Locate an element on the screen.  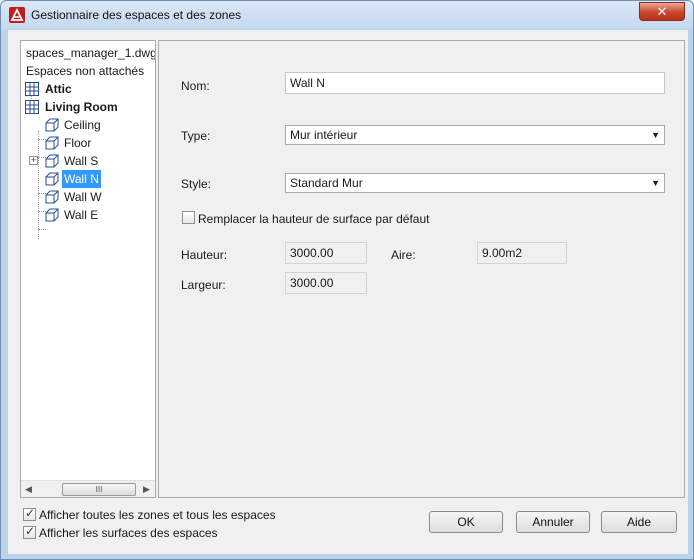
cancel-button: Annuler is located at coordinates (553, 522).